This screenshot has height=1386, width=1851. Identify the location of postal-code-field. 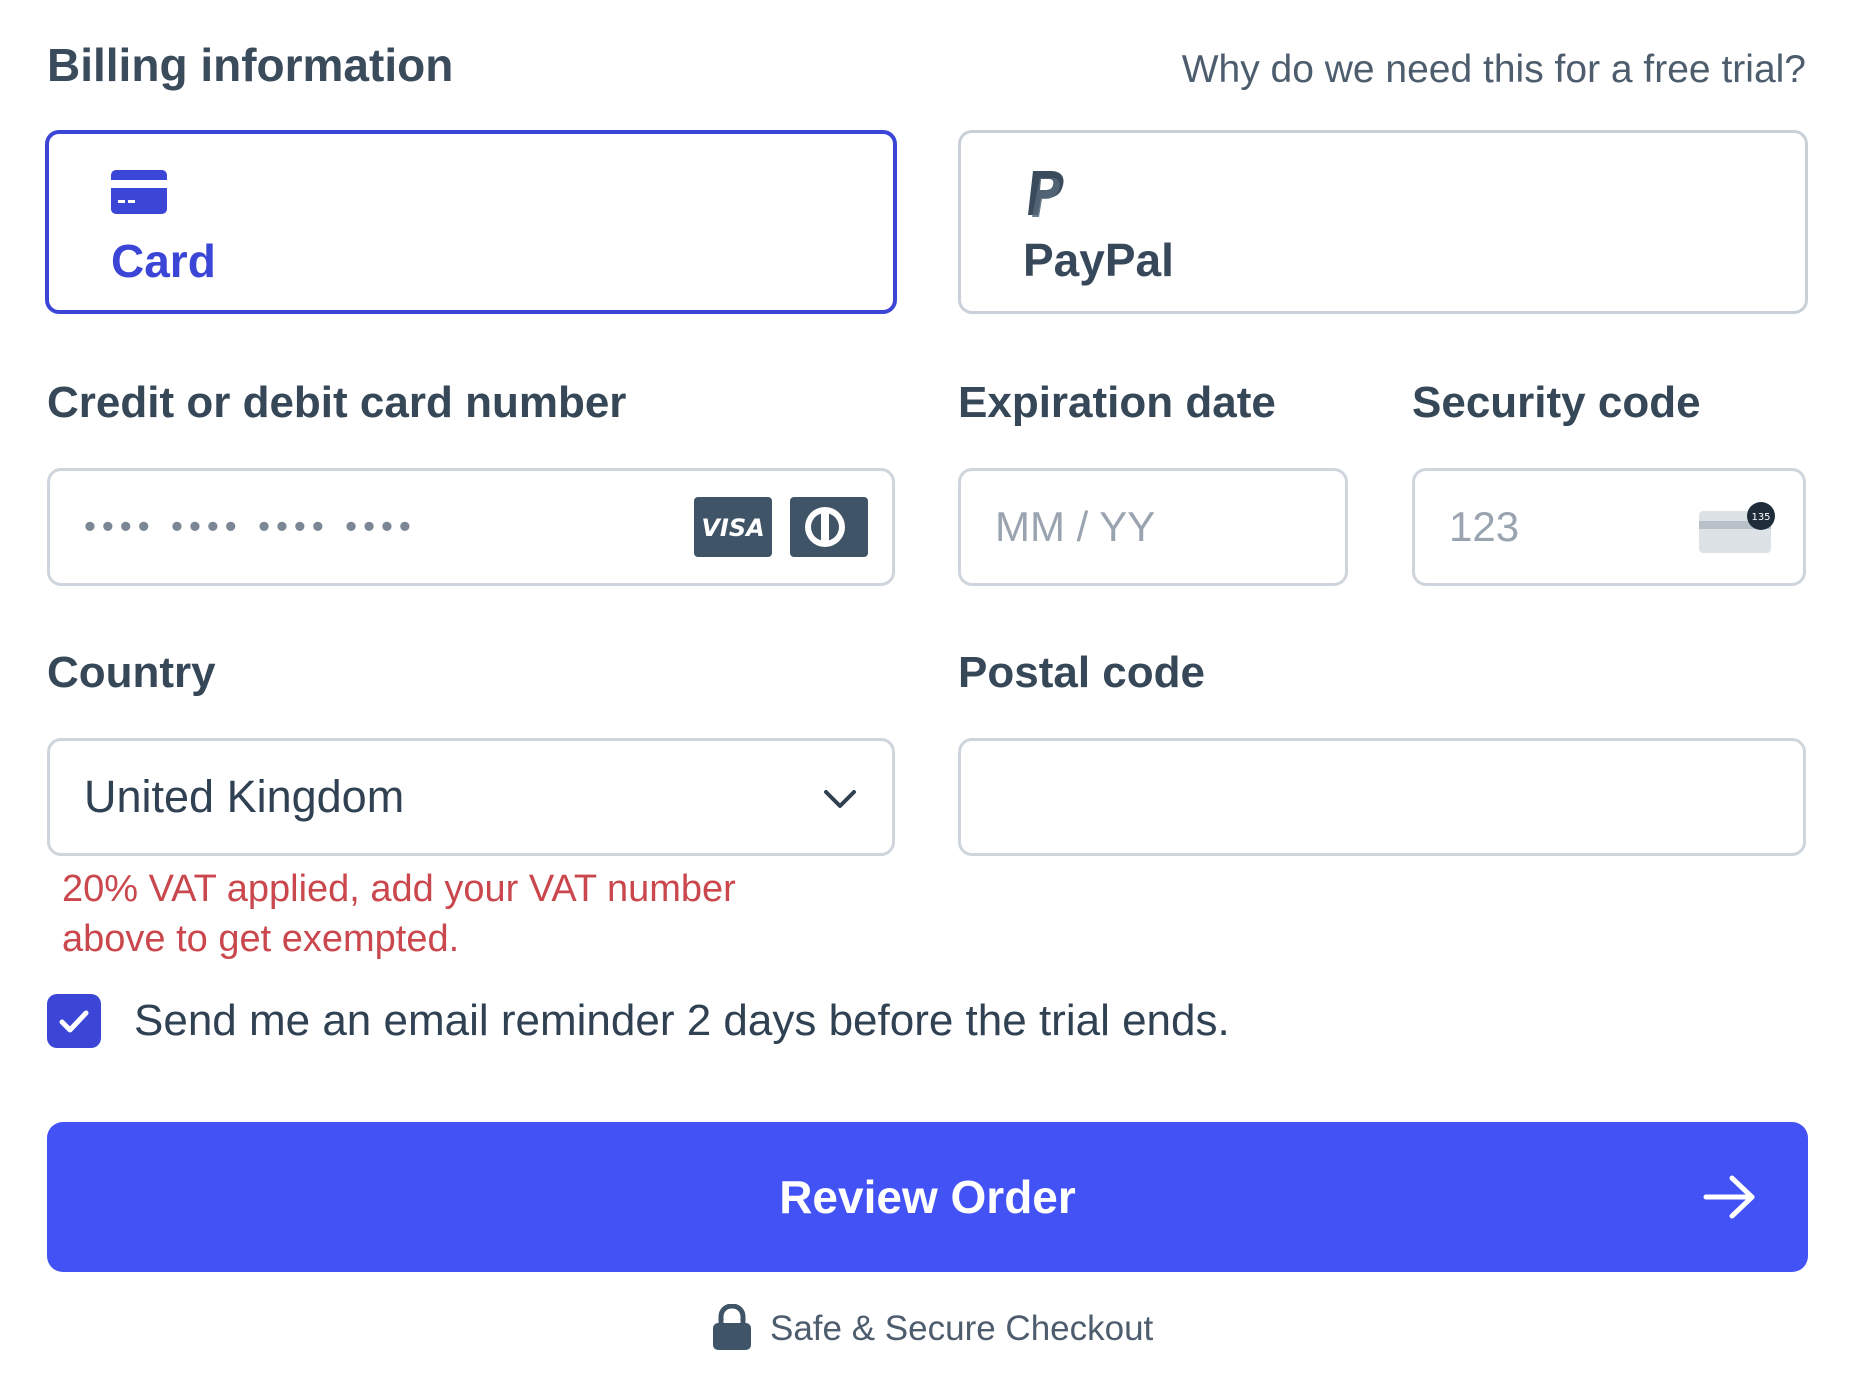
(1382, 797).